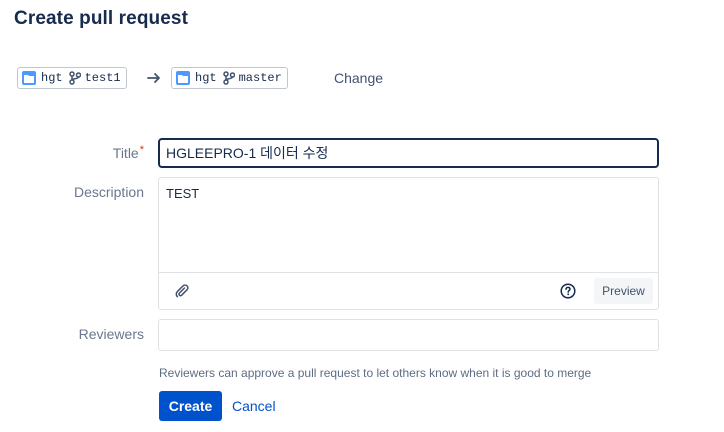 The height and width of the screenshot is (432, 724). What do you see at coordinates (260, 78) in the screenshot?
I see `destination-branch-name: master` at bounding box center [260, 78].